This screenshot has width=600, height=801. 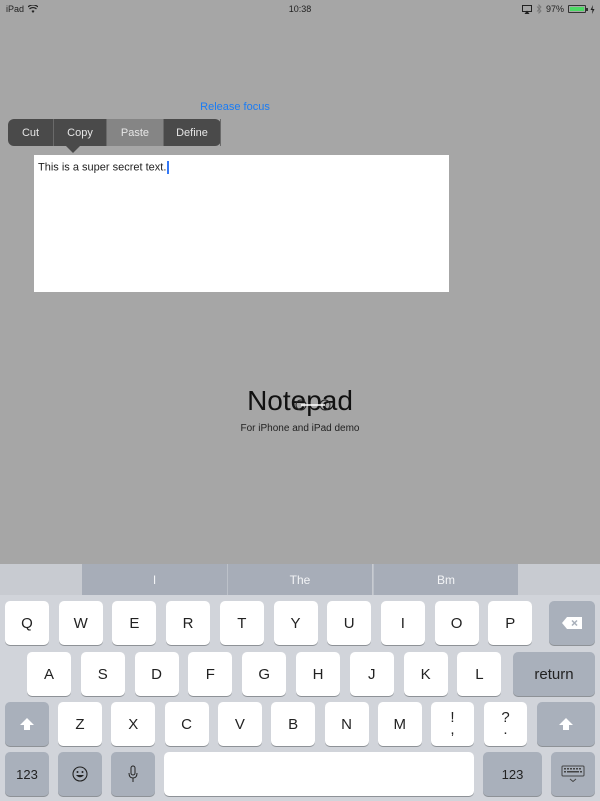 I want to click on key-w: W, so click(x=80, y=623).